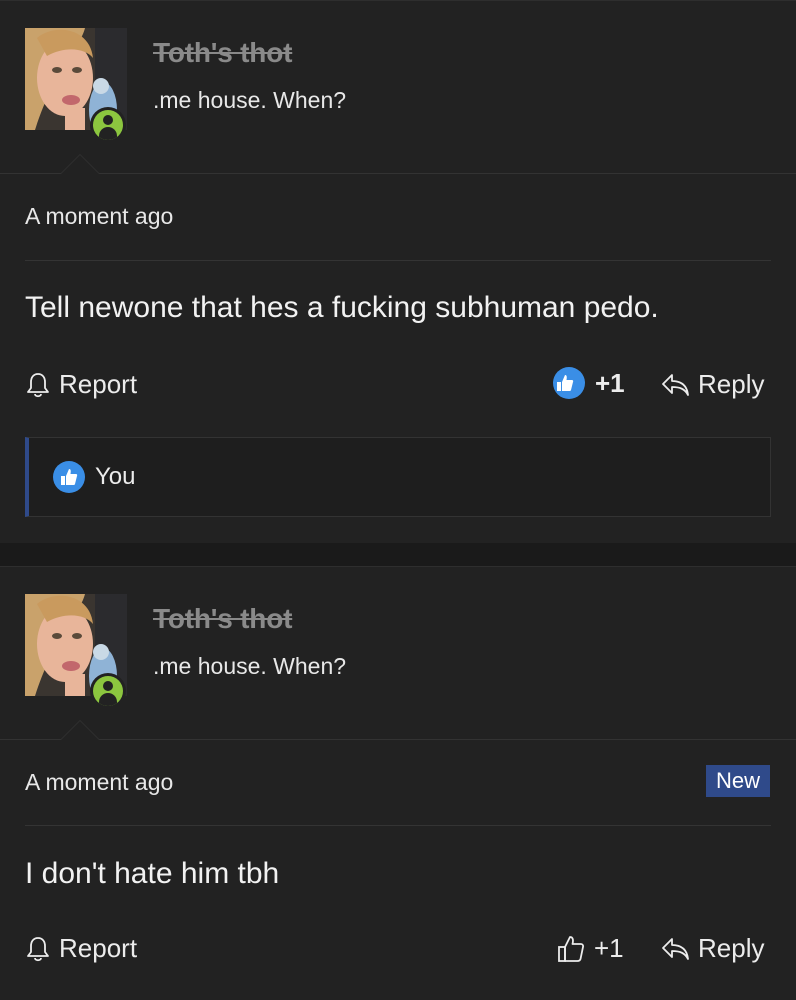 This screenshot has width=796, height=1000. Describe the element at coordinates (115, 476) in the screenshot. I see `reaction-users: You` at that location.